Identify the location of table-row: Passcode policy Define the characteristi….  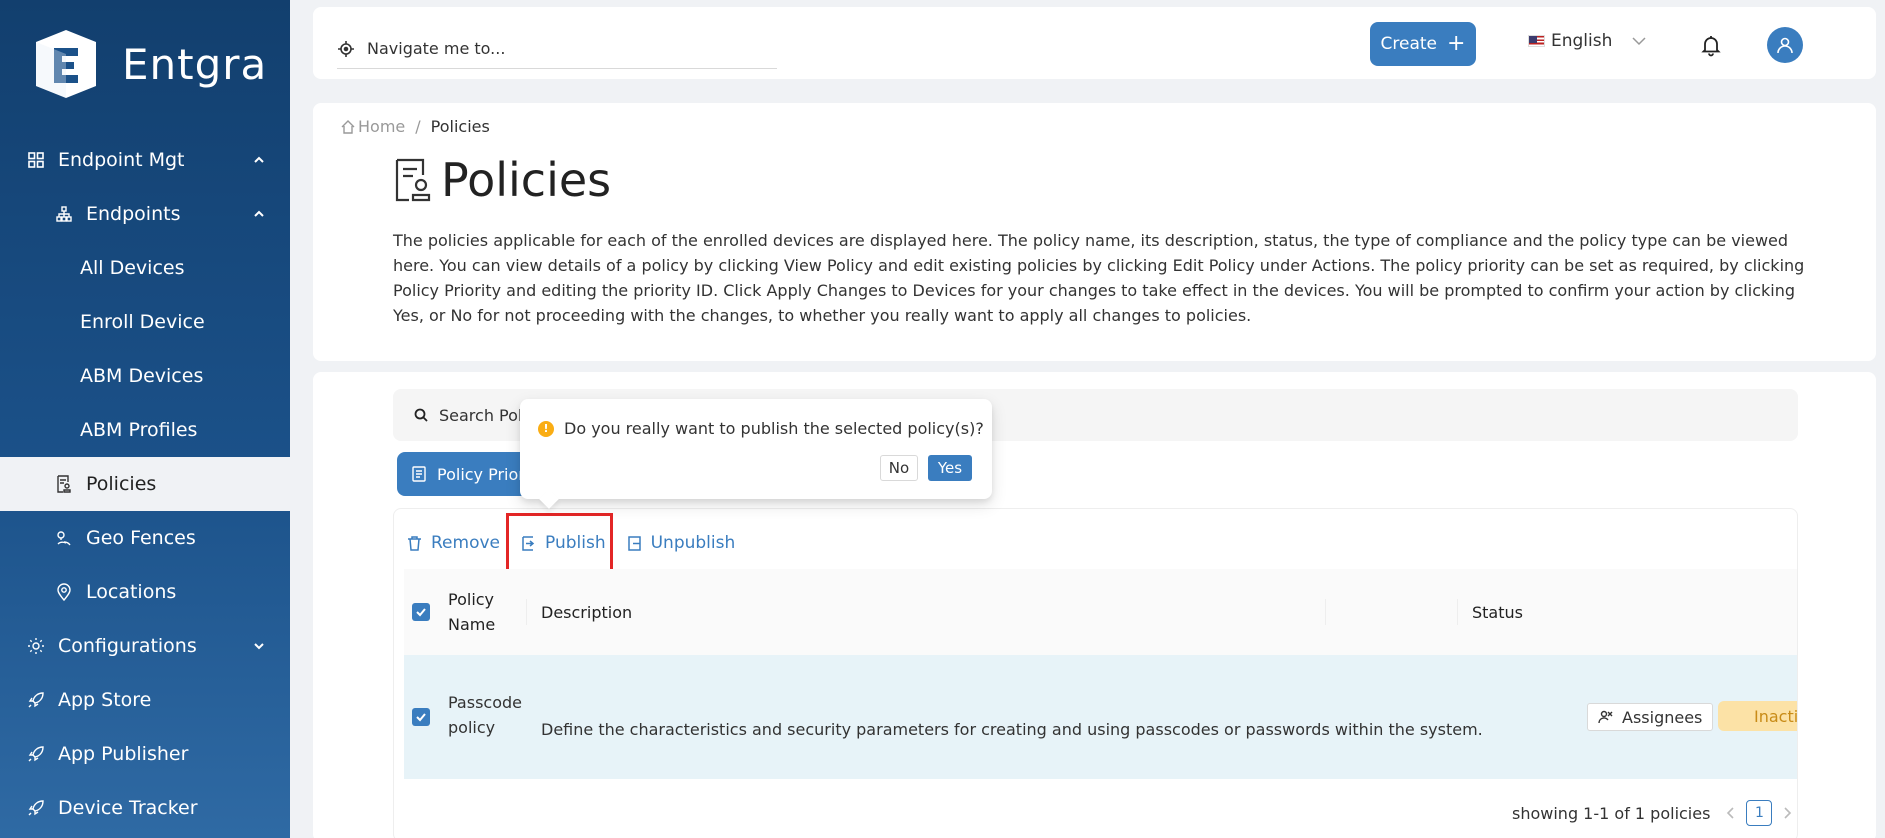
(1100, 717).